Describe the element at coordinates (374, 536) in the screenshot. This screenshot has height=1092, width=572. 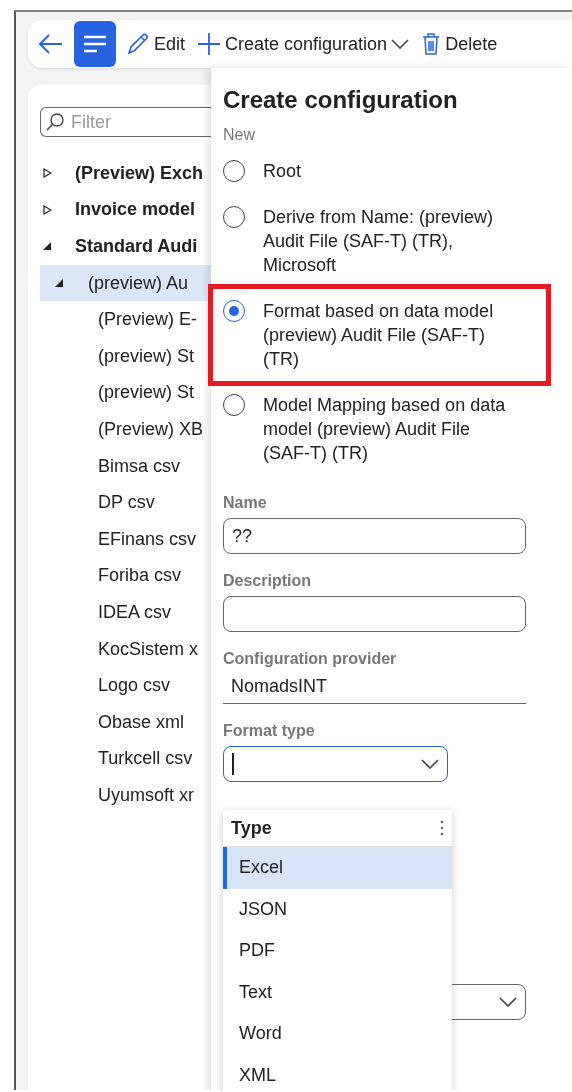
I see `name-field: ??` at that location.